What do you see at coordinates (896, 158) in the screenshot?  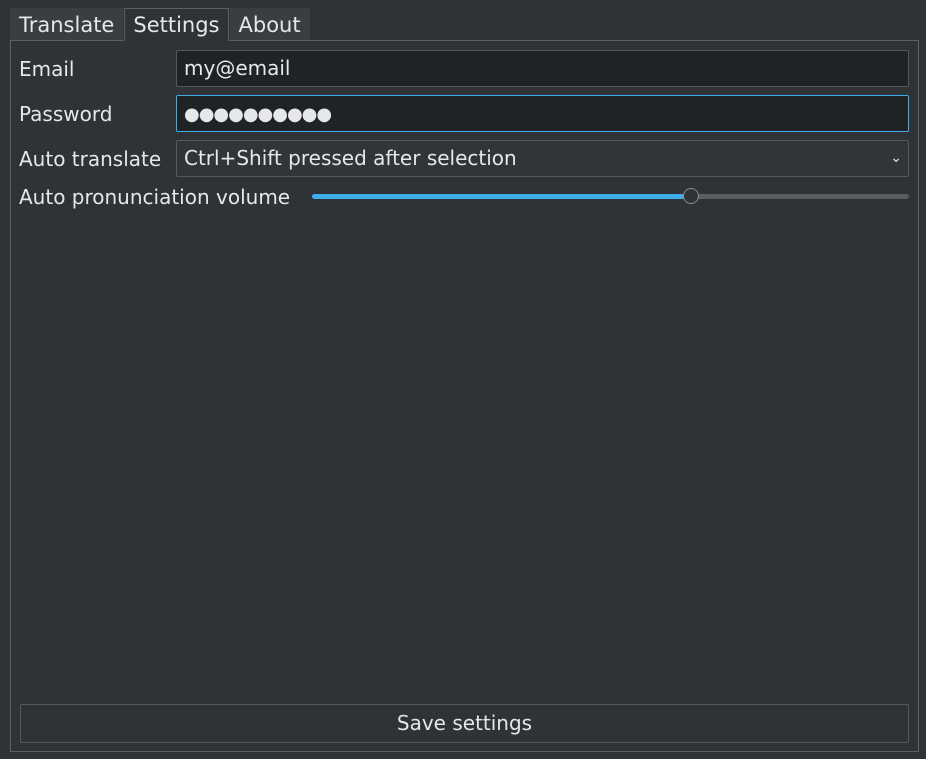 I see `chevron-down-icon: ⌄` at bounding box center [896, 158].